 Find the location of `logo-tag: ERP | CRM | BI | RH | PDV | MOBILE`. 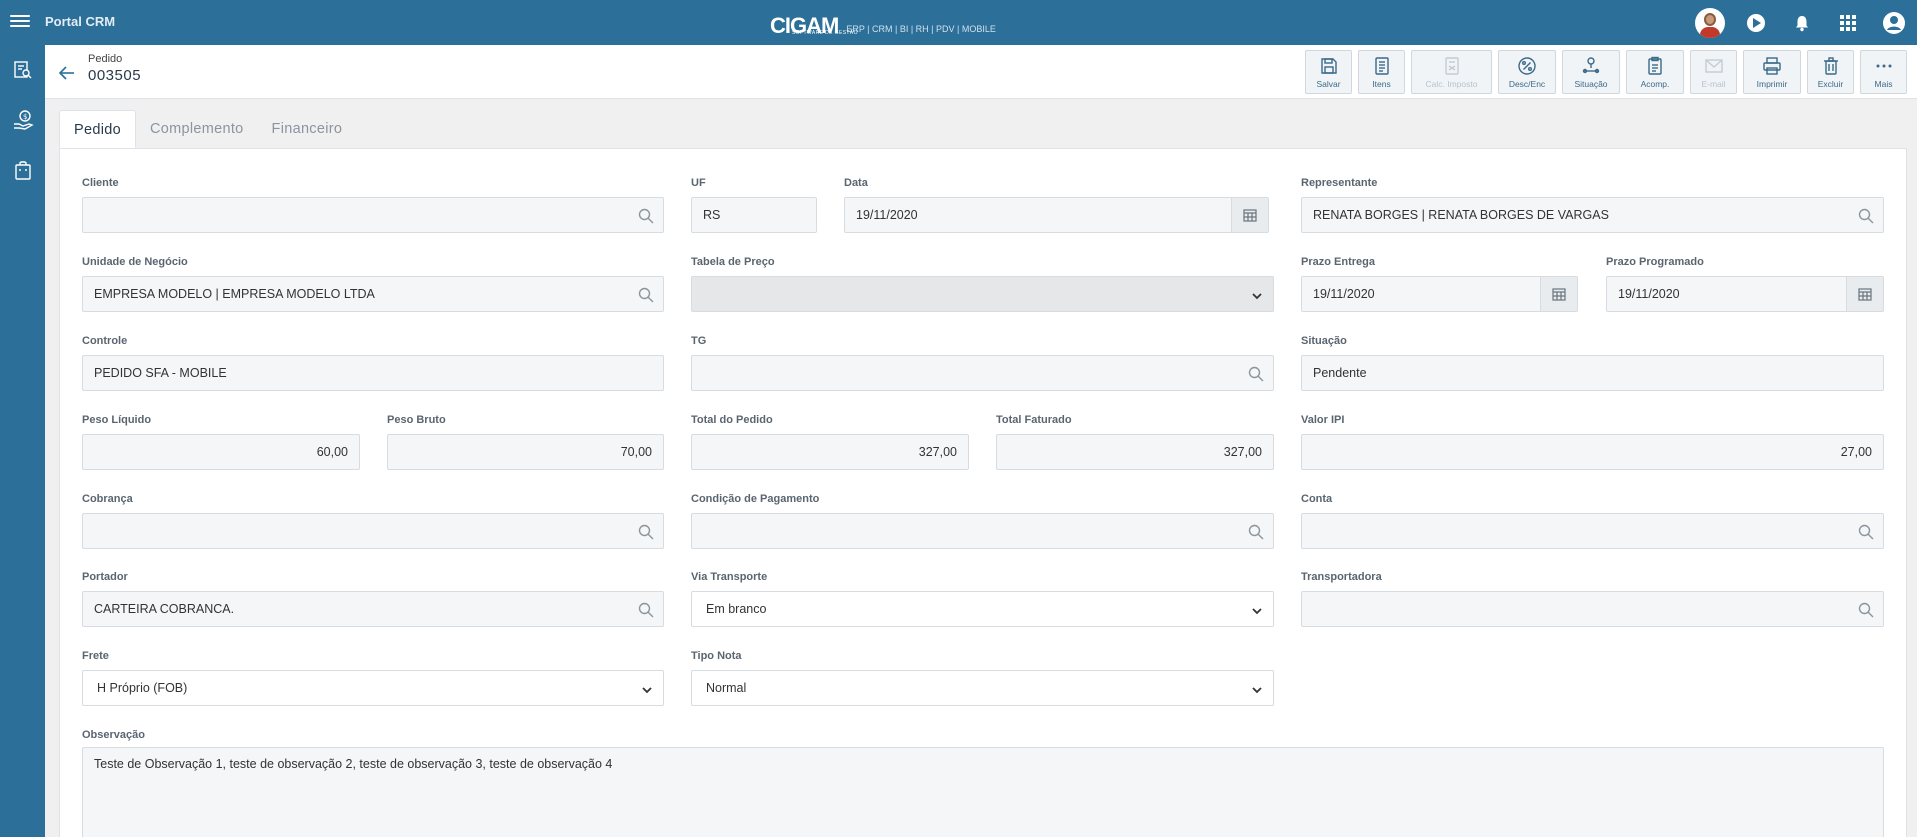

logo-tag: ERP | CRM | BI | RH | PDV | MOBILE is located at coordinates (921, 29).